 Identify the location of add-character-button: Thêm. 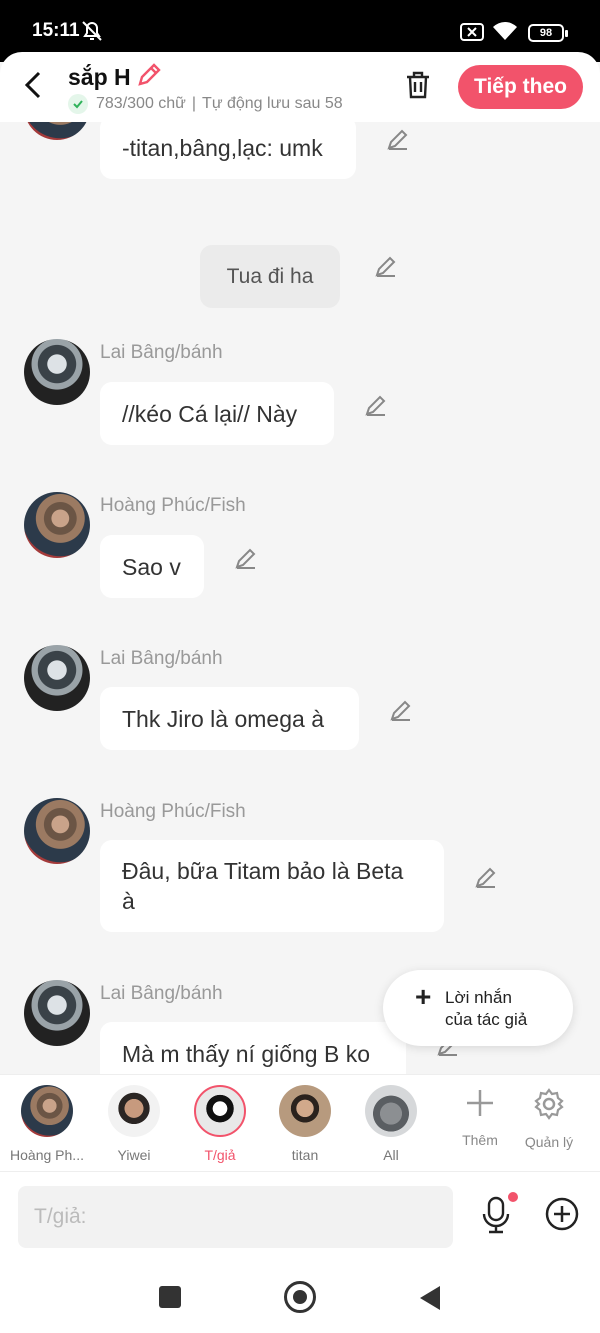
(480, 1117).